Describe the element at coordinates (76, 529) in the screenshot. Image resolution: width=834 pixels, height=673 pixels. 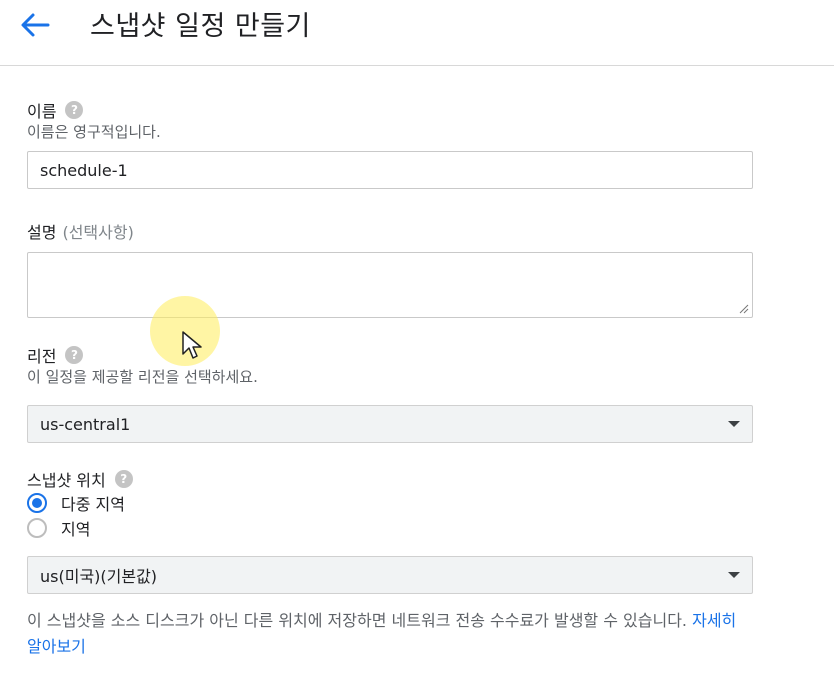
I see `radio-label: 지역` at that location.